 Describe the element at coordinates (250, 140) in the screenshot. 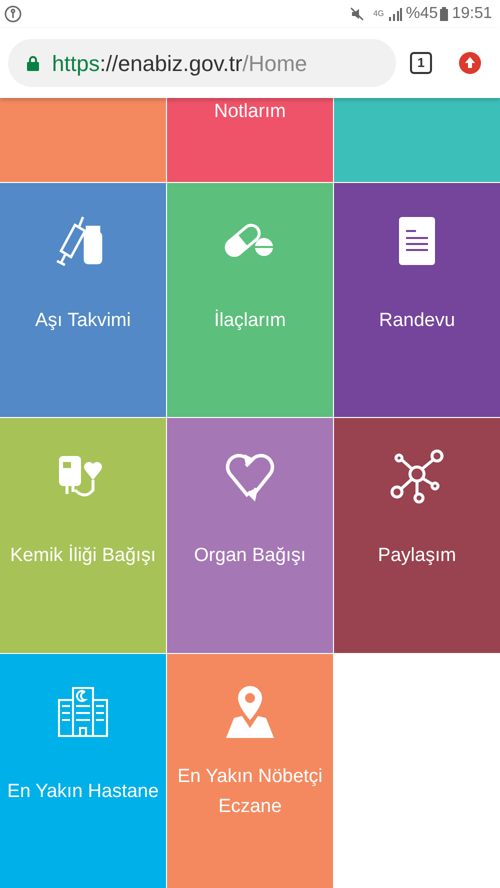

I see `menu-tile: Notlarım` at that location.